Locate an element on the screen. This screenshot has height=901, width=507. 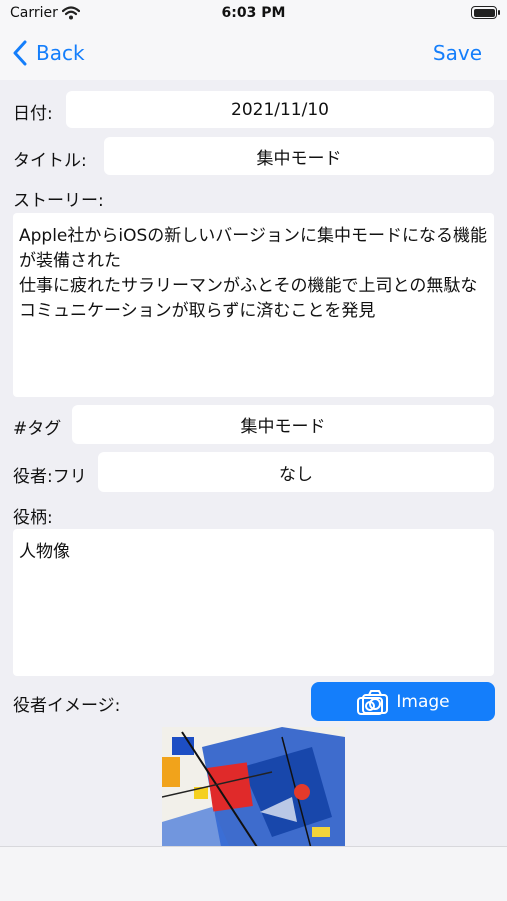
actor-photo is located at coordinates (253, 789).